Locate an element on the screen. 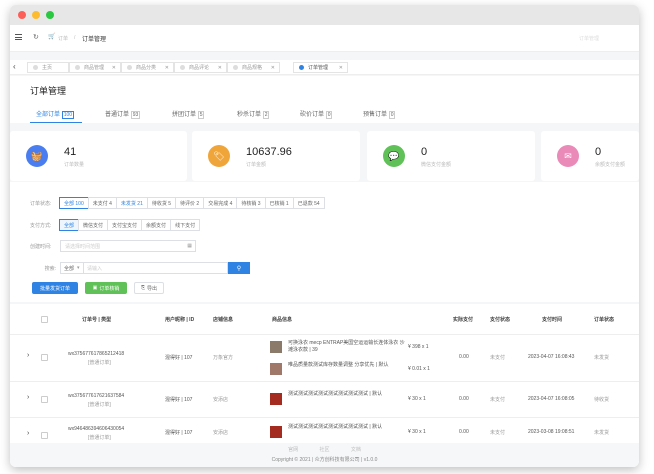 The image size is (654, 474). footer-link: 文档 is located at coordinates (356, 450).